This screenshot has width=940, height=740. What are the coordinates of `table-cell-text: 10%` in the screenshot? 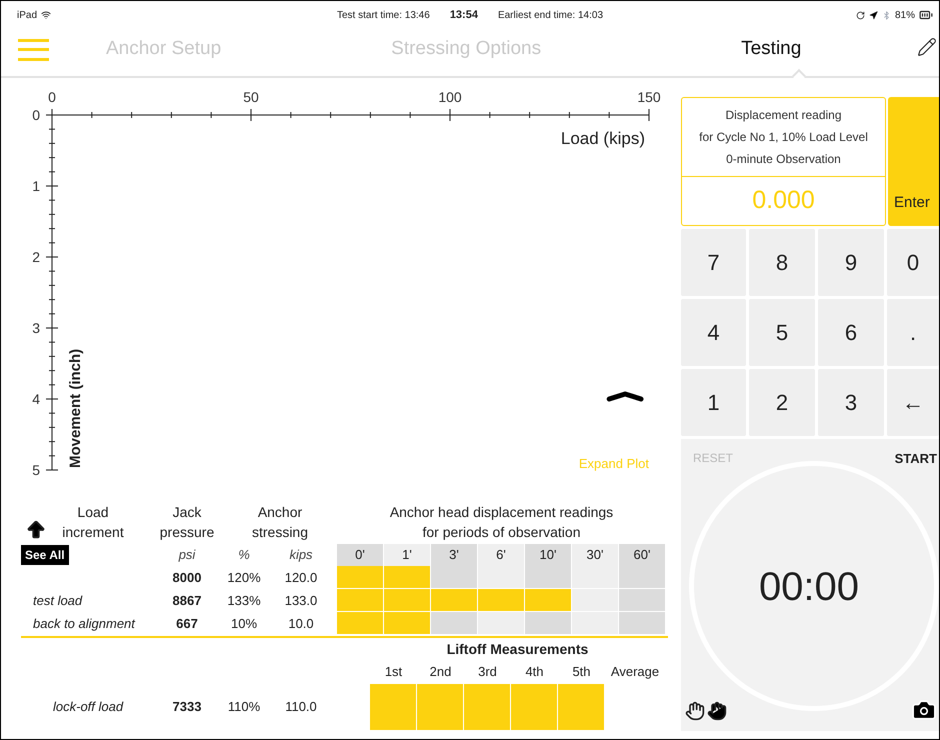 It's located at (244, 624).